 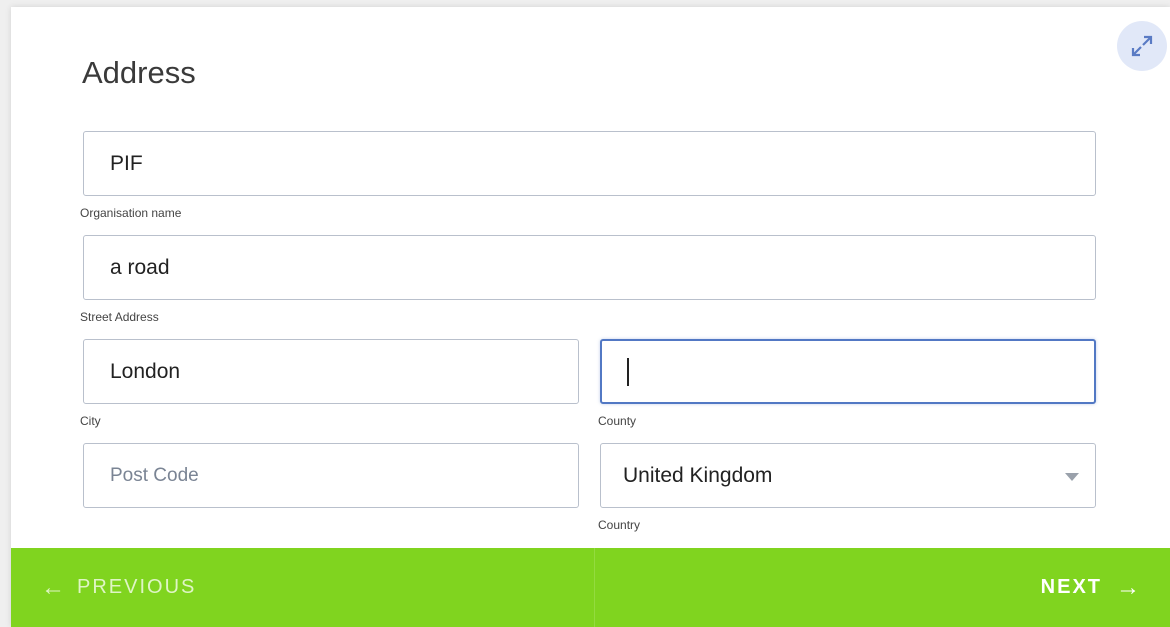 I want to click on next-label: NEXT, so click(x=1071, y=587).